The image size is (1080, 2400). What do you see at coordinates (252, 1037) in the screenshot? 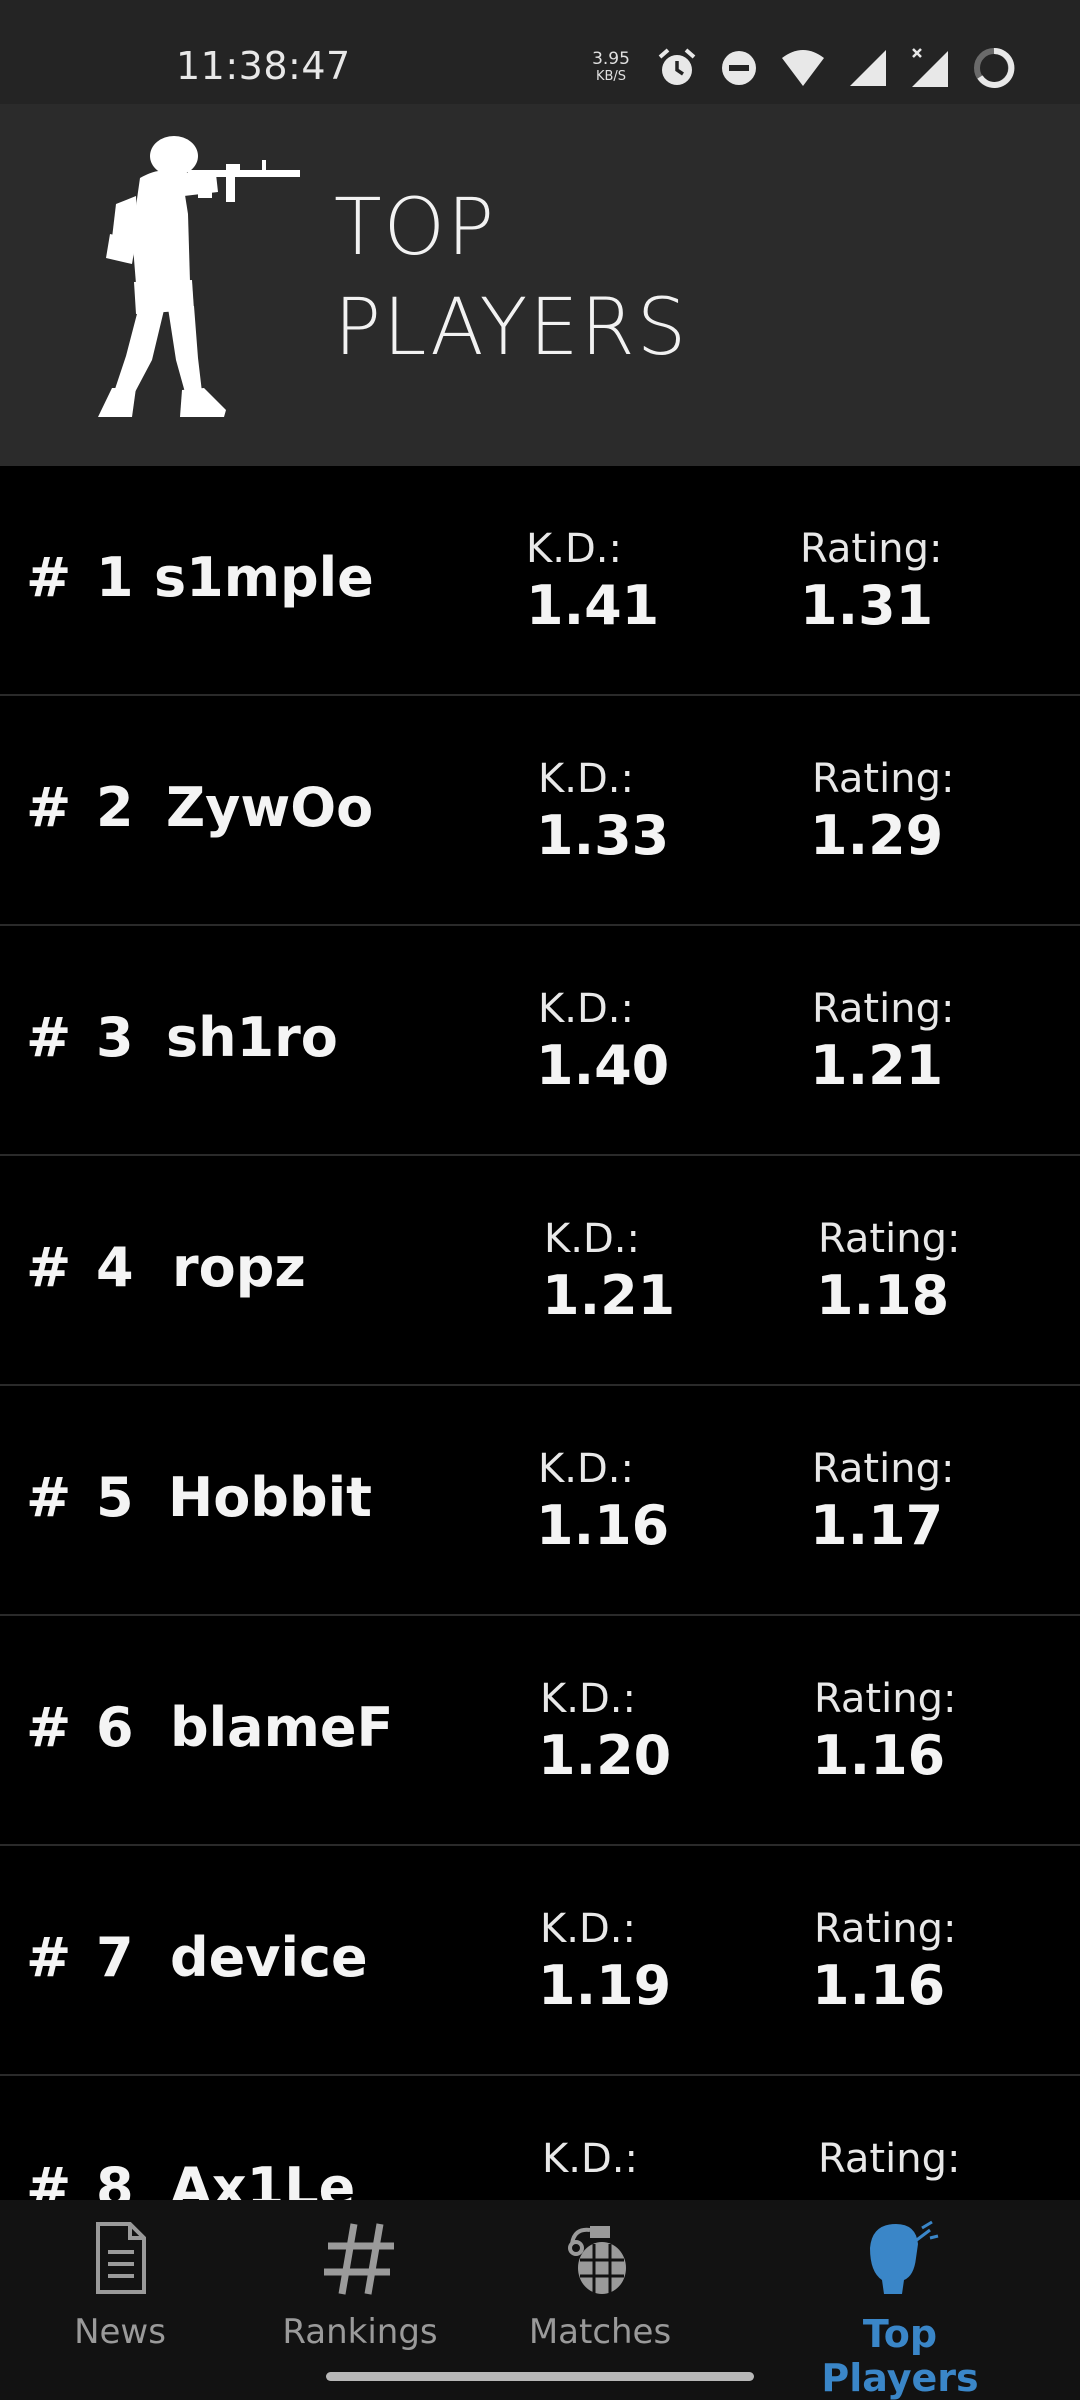
I see `player-name: sh1ro` at bounding box center [252, 1037].